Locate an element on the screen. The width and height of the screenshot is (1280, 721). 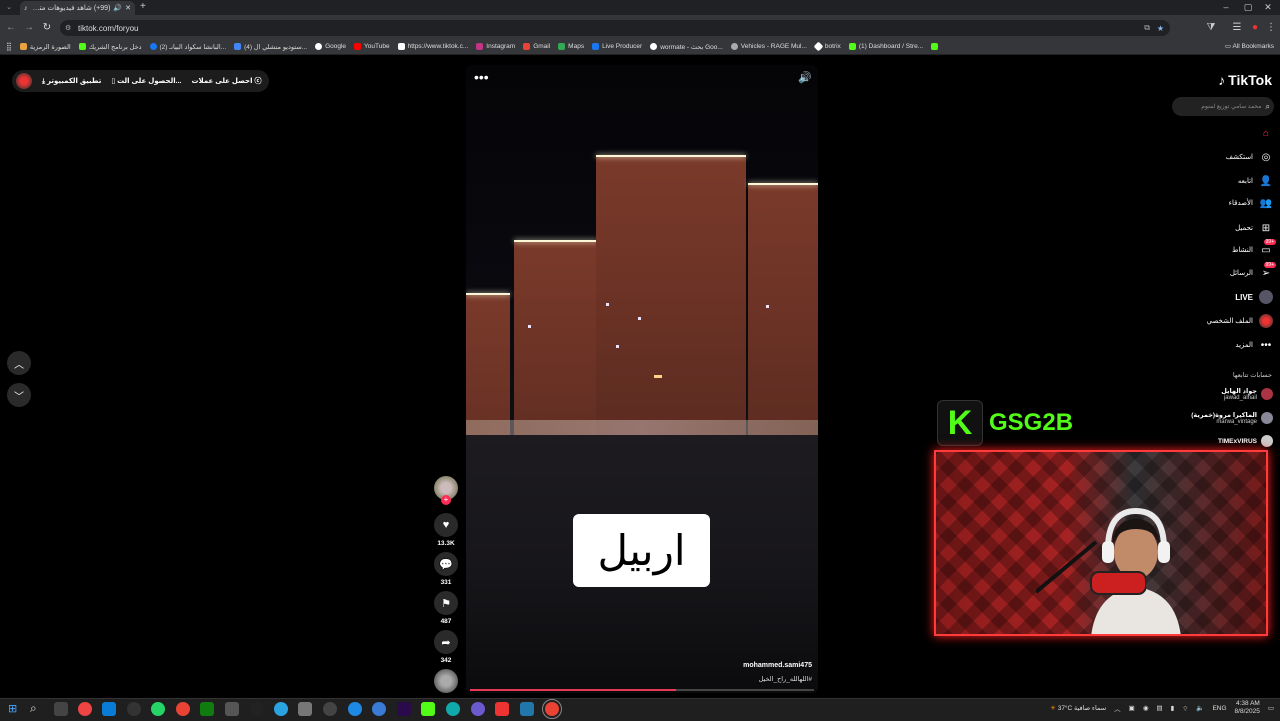
start-icon: ⊞ is located at coordinates (12, 708).